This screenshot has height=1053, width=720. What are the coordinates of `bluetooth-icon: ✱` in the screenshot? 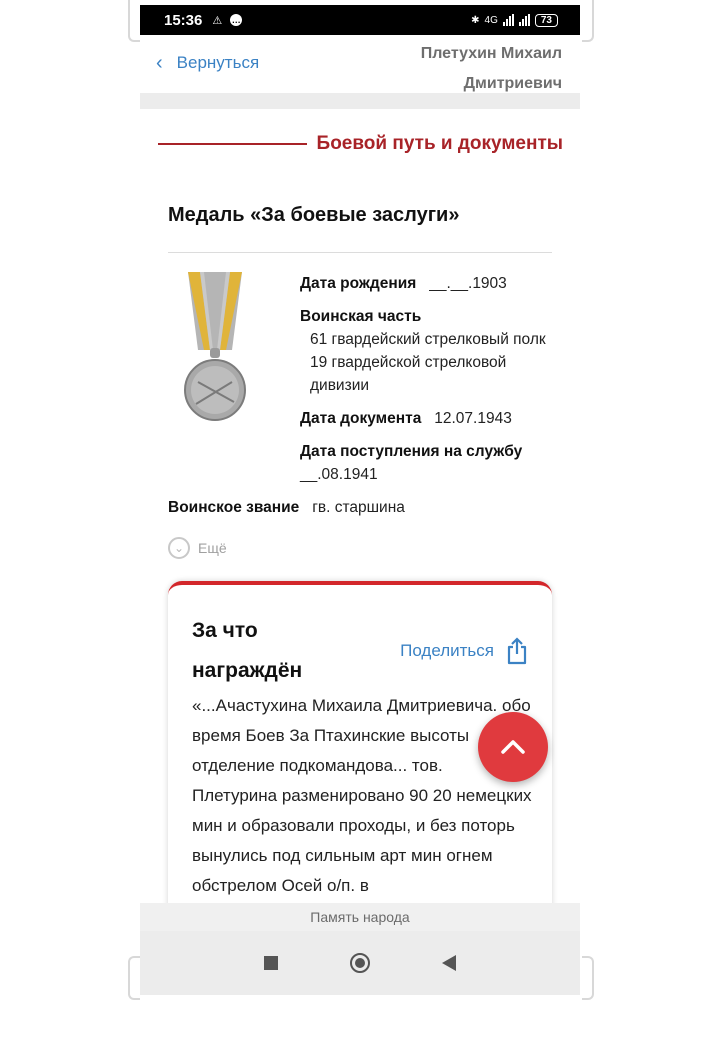 It's located at (475, 20).